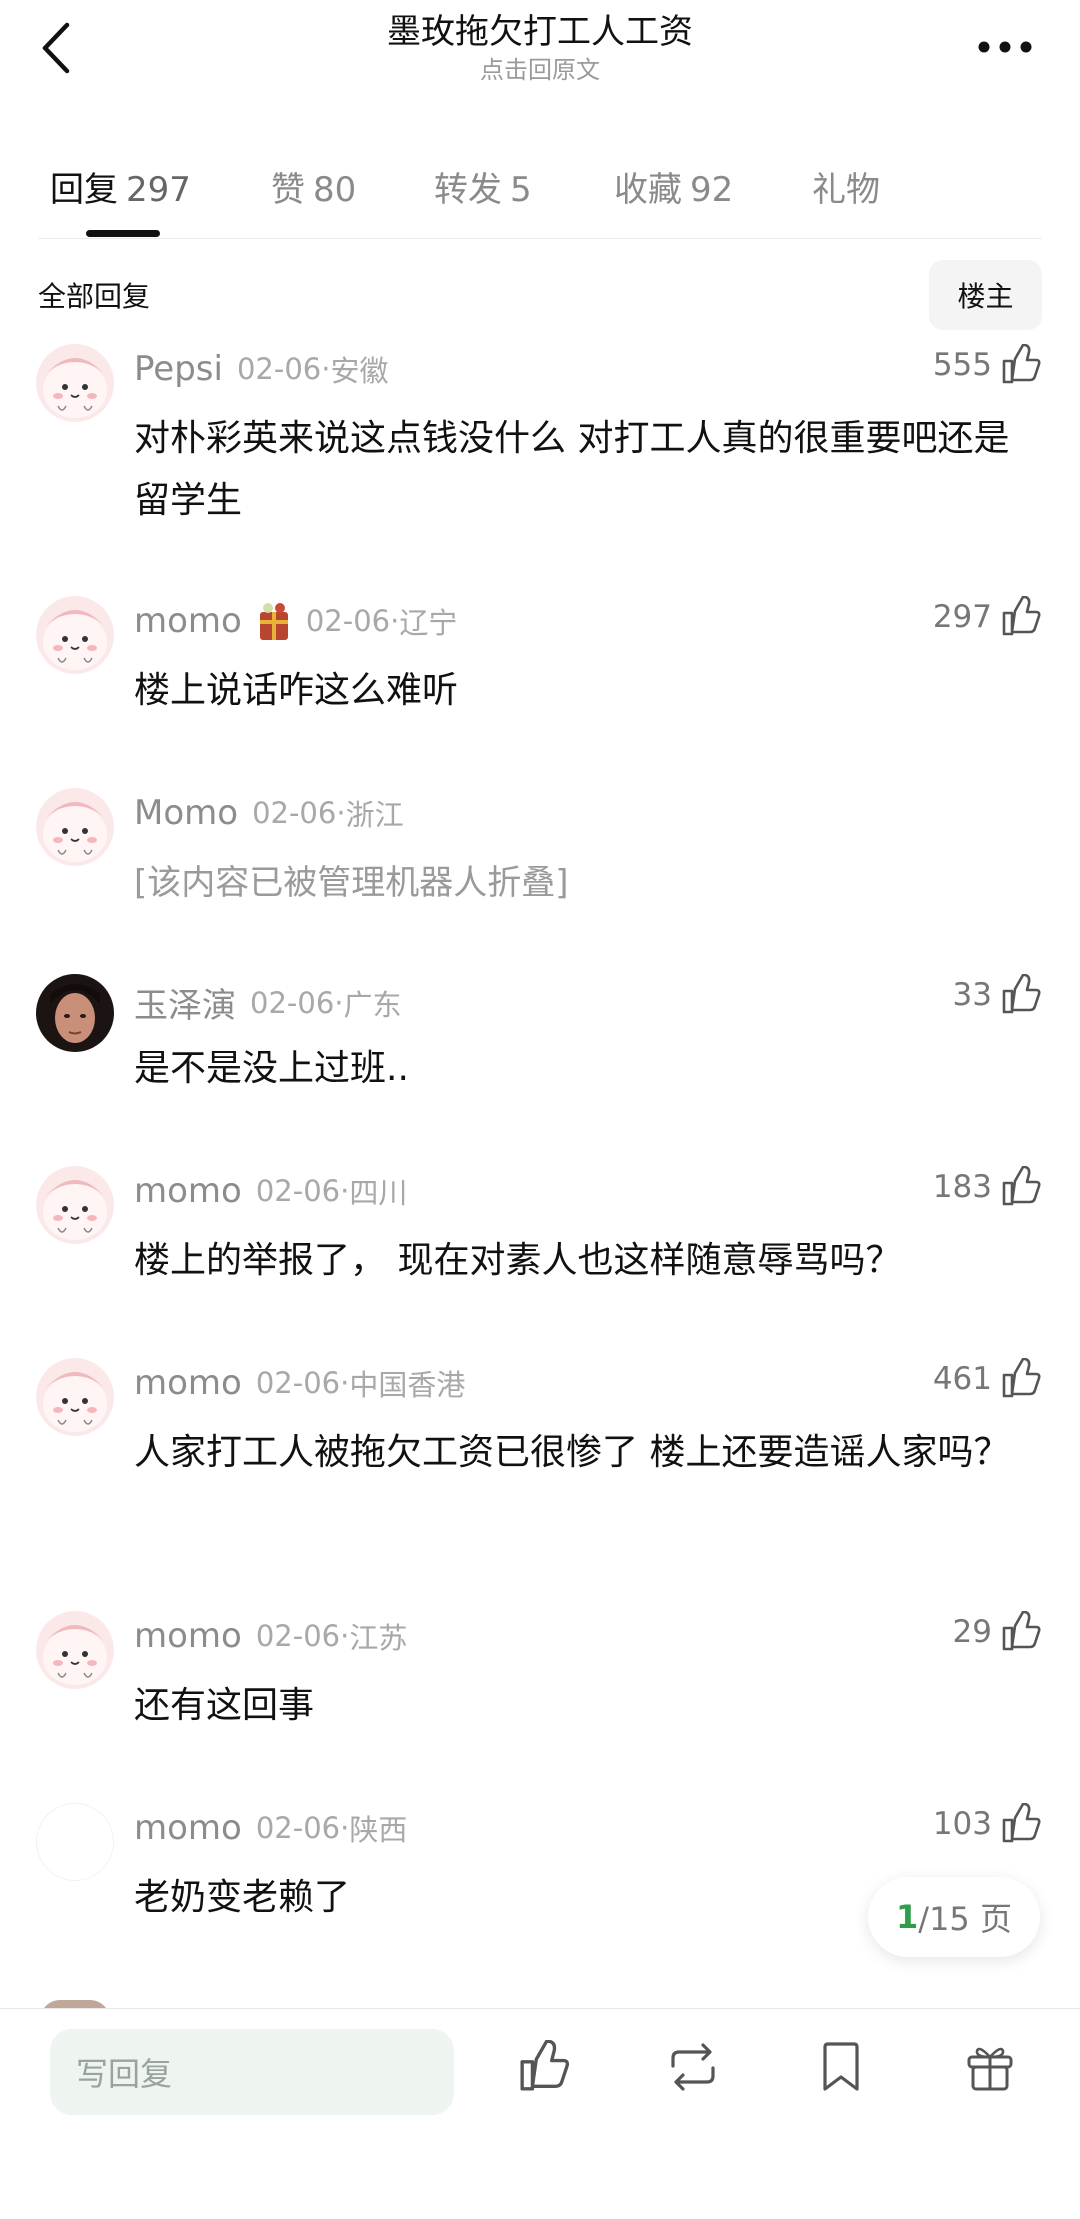 This screenshot has width=1080, height=2219. I want to click on page-indicator: 1/15 页, so click(954, 1917).